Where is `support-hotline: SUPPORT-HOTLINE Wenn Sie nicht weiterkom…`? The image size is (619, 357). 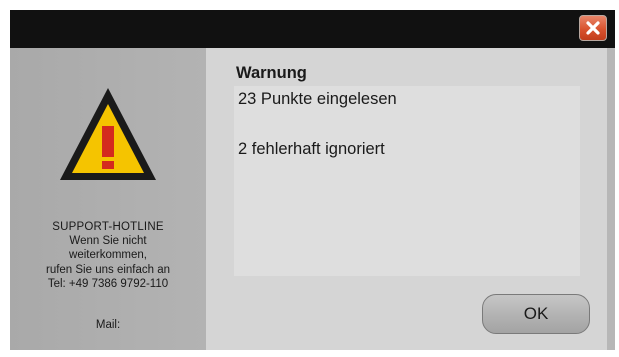
support-hotline: SUPPORT-HOTLINE Wenn Sie nicht weiterkom… is located at coordinates (108, 255).